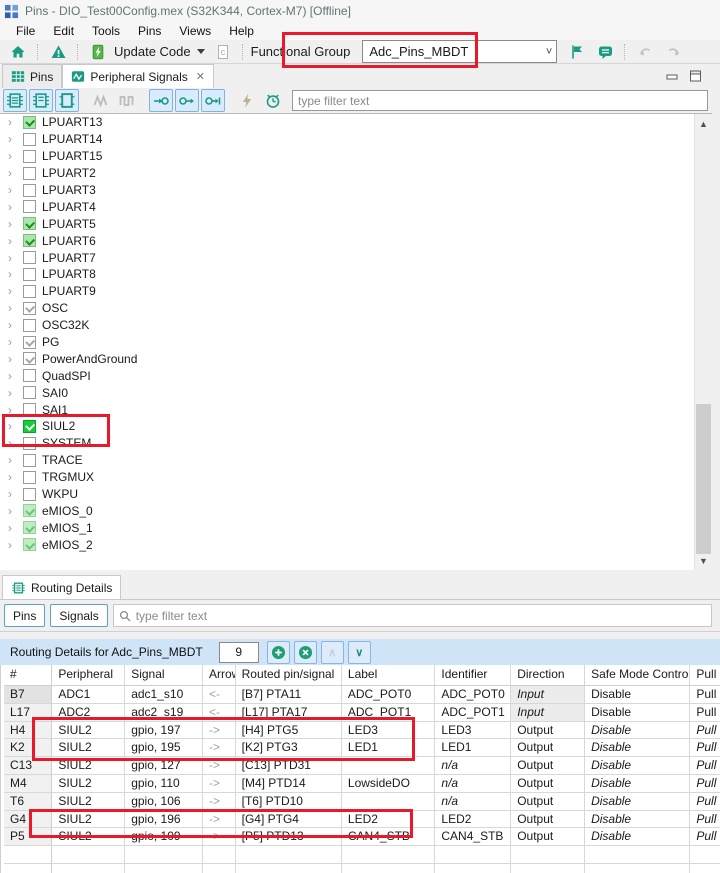 The width and height of the screenshot is (720, 873). I want to click on tree-item: › LPUART3, so click(356, 190).